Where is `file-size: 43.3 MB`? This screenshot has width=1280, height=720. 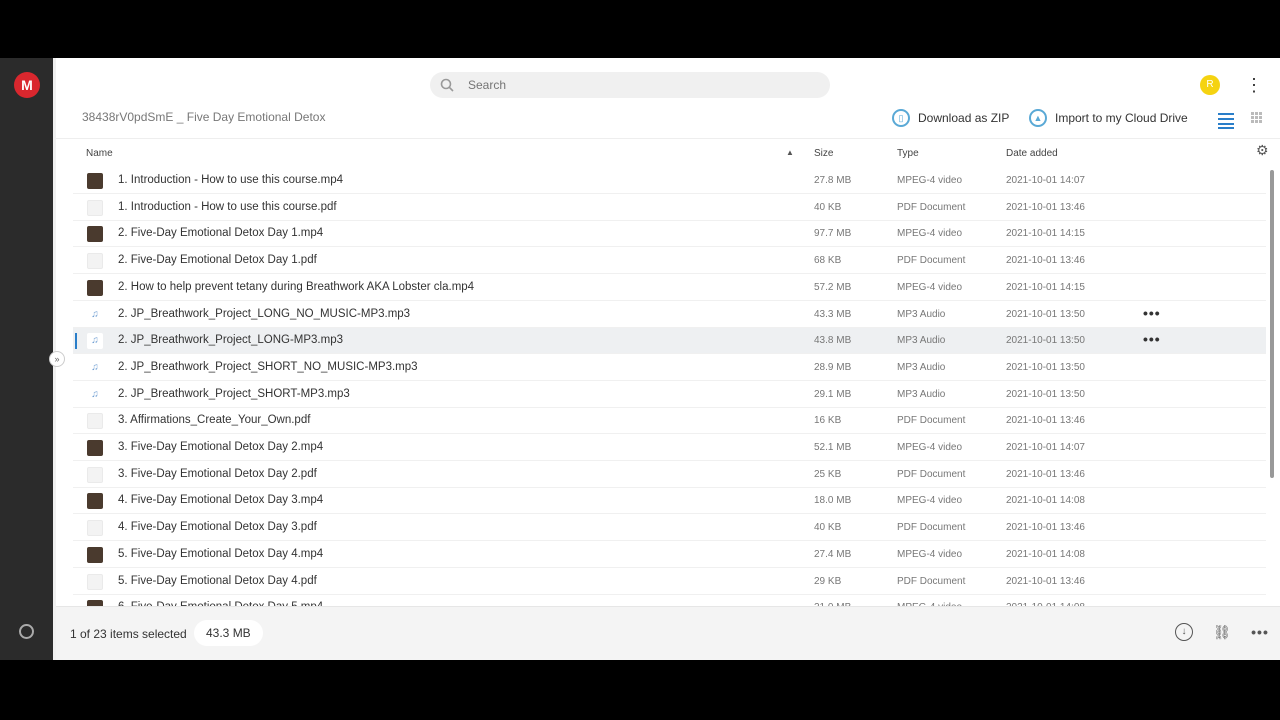
file-size: 43.3 MB is located at coordinates (833, 314).